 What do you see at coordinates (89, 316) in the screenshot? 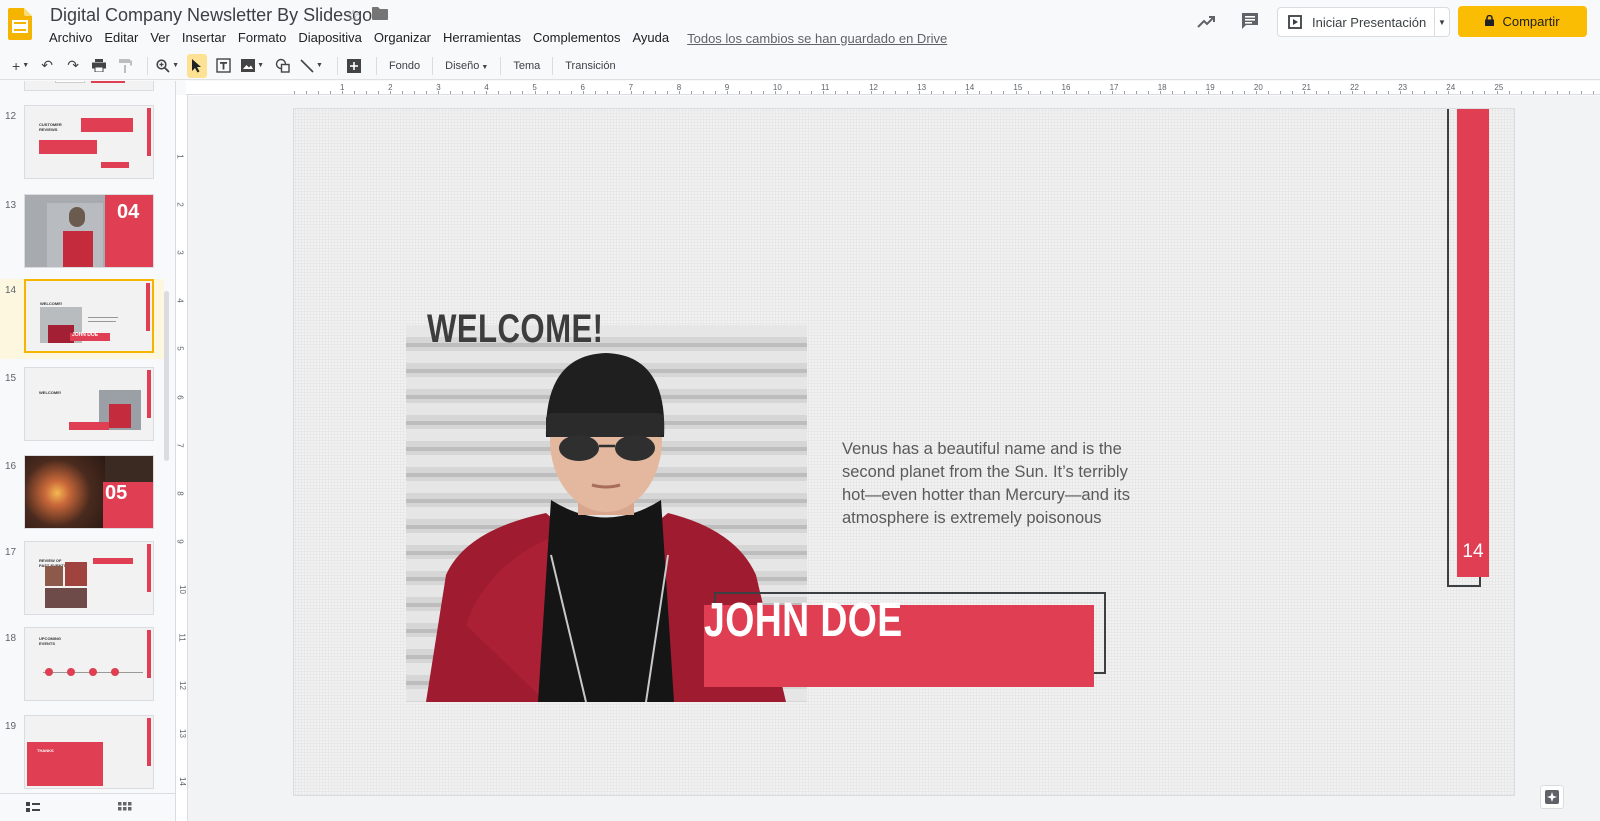
I see `slide-thumbnail-14: WELCOME! JOHN DOE` at bounding box center [89, 316].